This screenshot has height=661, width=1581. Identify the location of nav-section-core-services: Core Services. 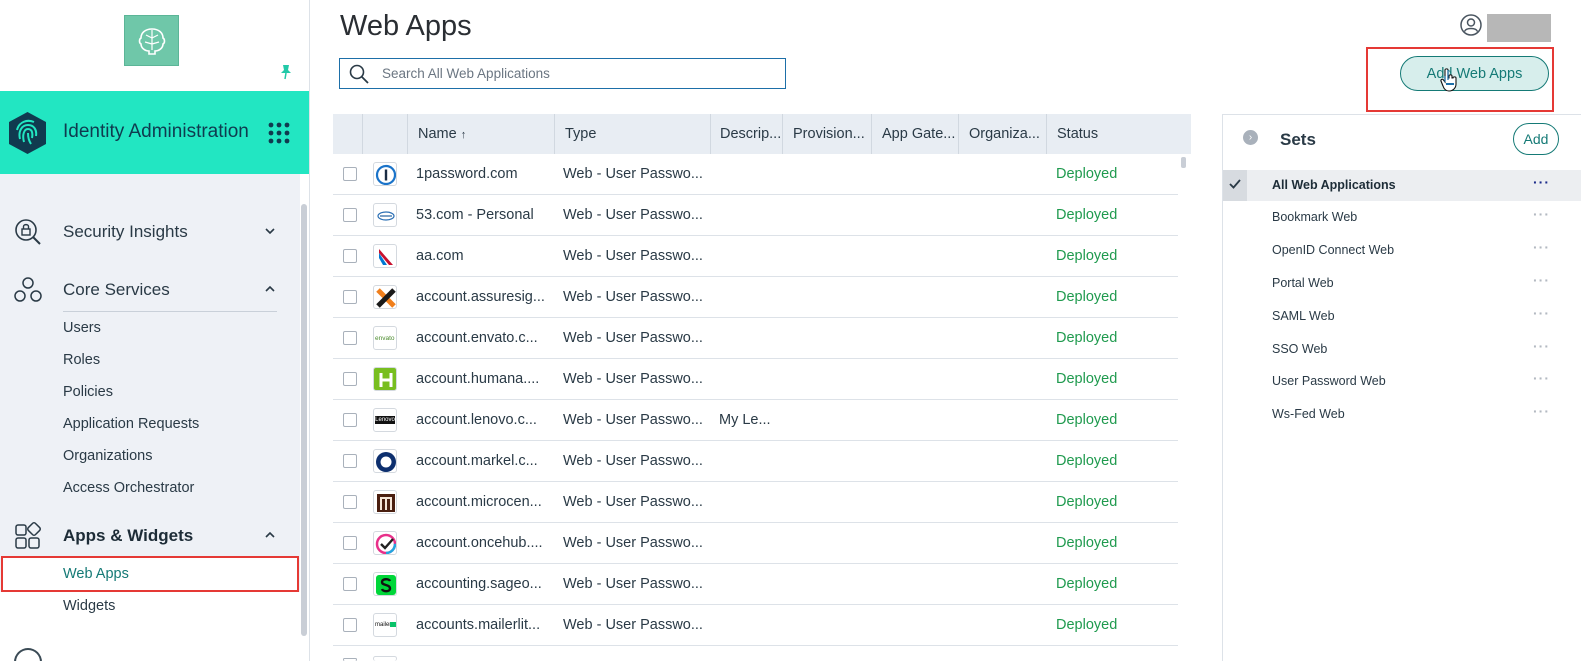
(150, 290).